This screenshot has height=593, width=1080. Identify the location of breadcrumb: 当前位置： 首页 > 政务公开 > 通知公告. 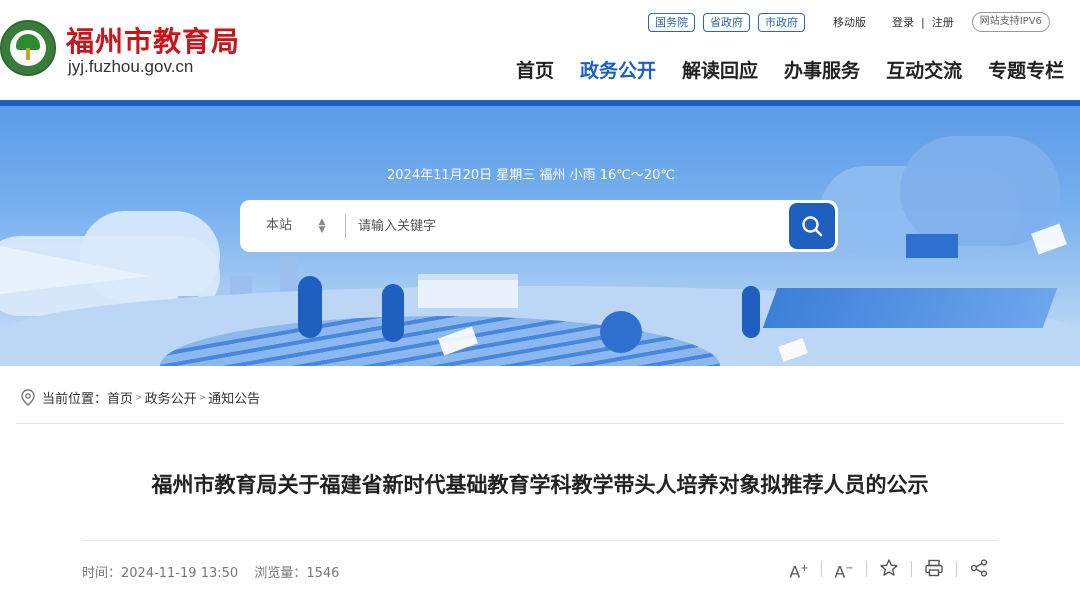
(140, 397).